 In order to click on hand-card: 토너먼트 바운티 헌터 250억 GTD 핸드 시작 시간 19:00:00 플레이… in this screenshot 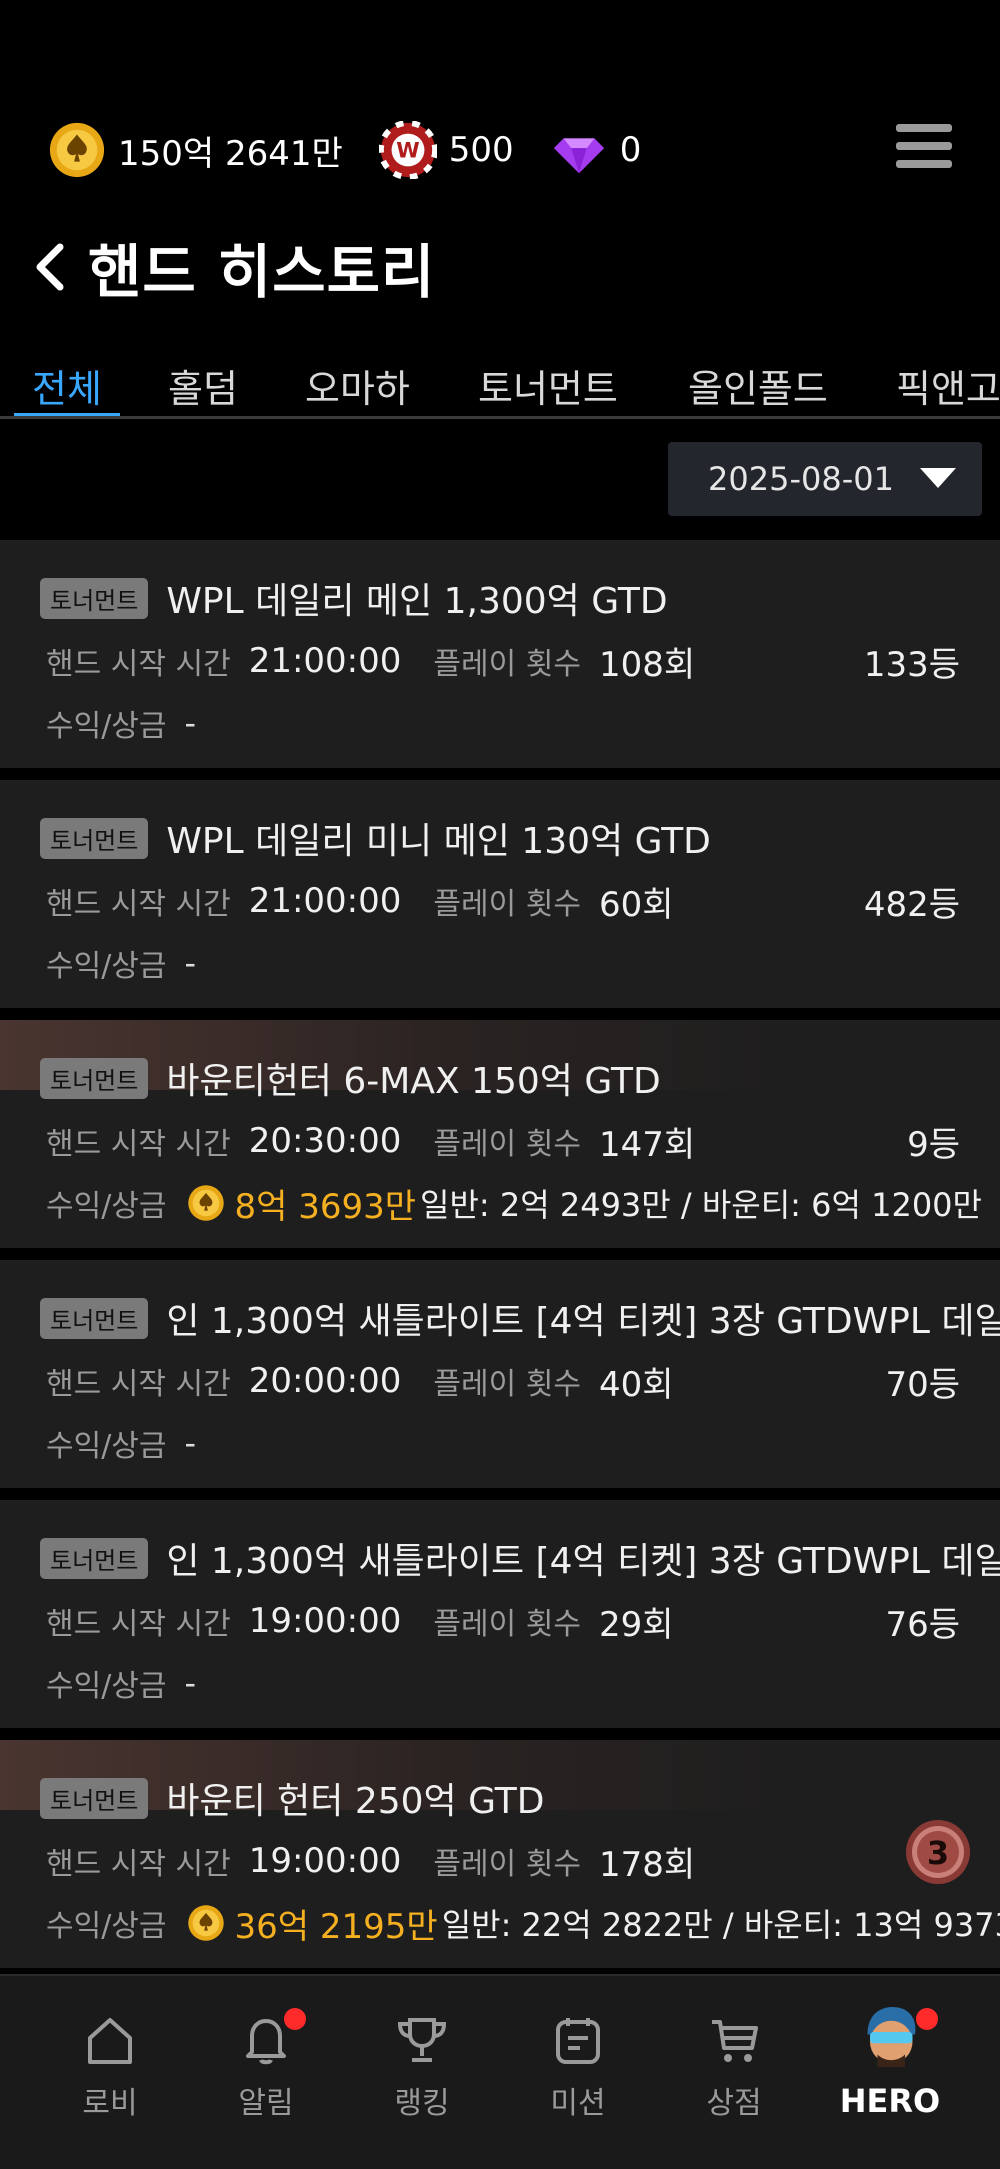, I will do `click(500, 1854)`.